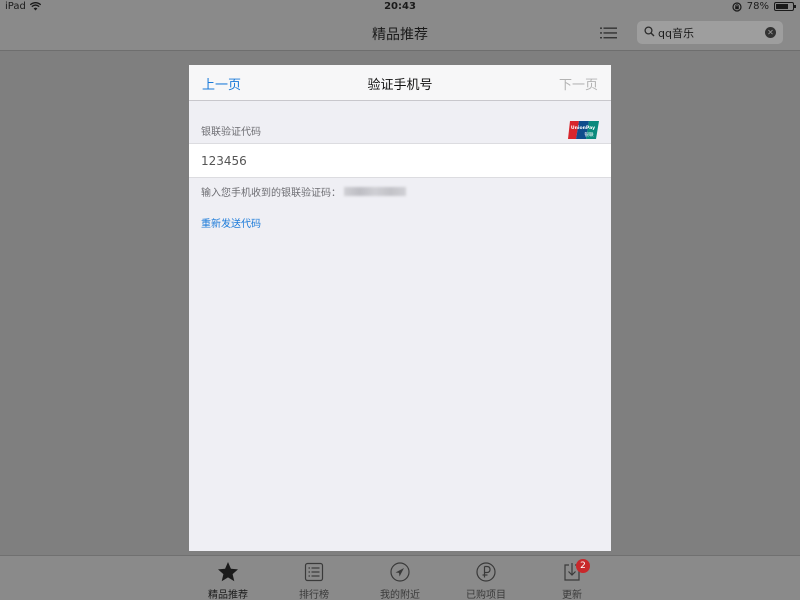  Describe the element at coordinates (589, 134) in the screenshot. I see `svg-text: 银联` at that location.